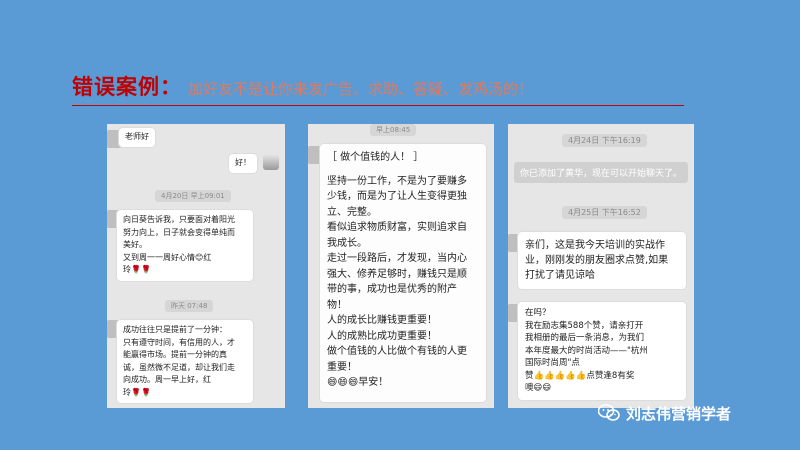 The width and height of the screenshot is (800, 450). What do you see at coordinates (397, 274) in the screenshot?
I see `message-line: 强大、修养足够时，赚钱只是顺` at bounding box center [397, 274].